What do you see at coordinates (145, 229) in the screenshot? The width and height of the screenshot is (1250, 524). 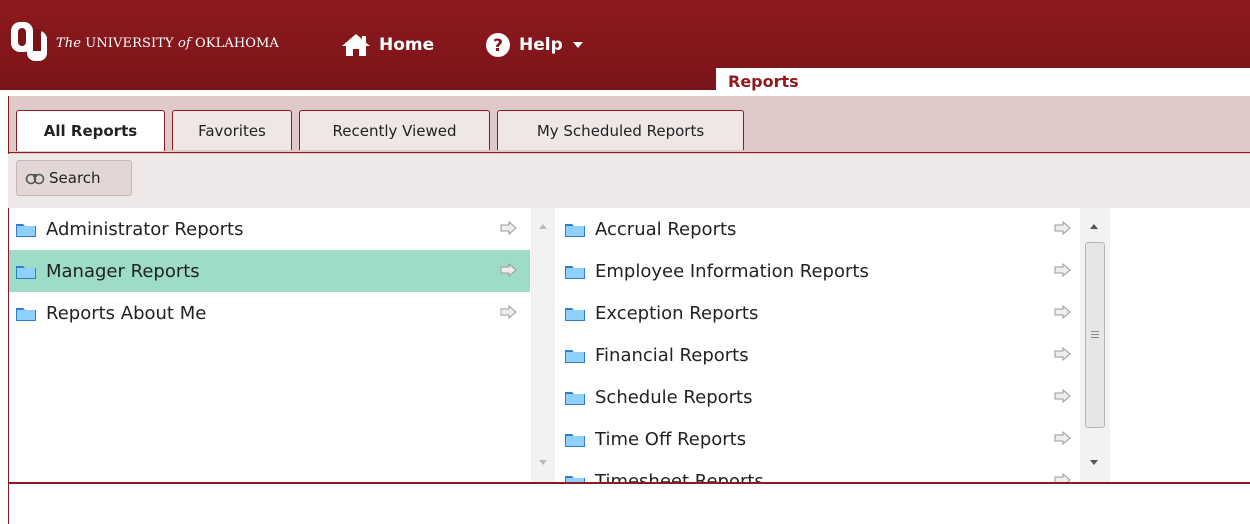 I see `list-item-label: Administrator Reports` at bounding box center [145, 229].